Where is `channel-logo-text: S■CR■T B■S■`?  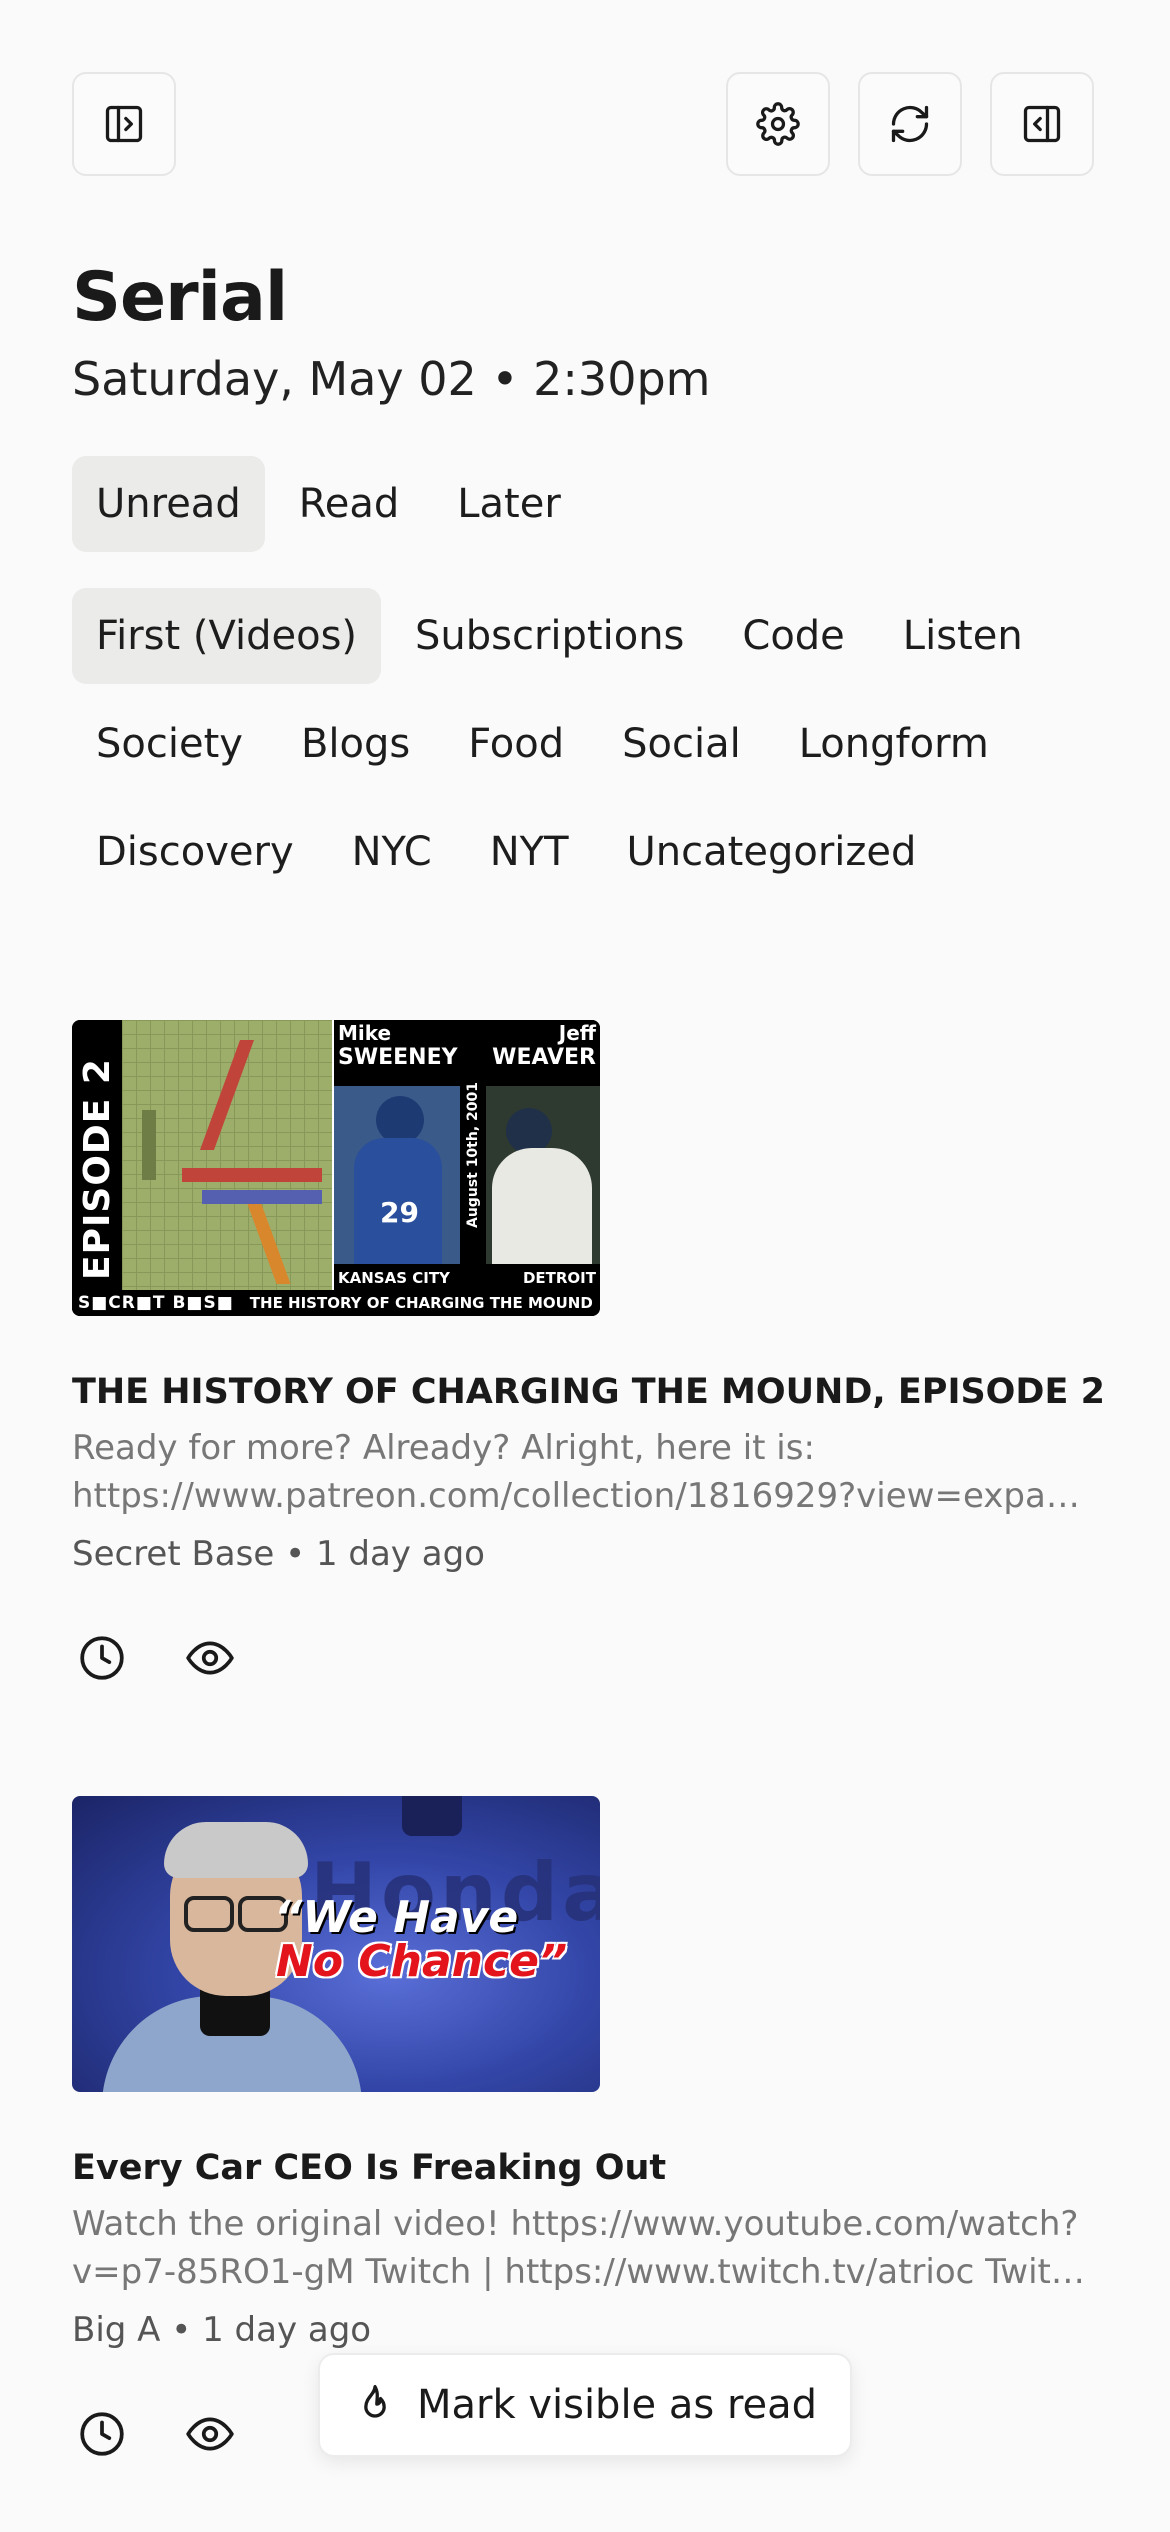 channel-logo-text: S■CR■T B■S■ is located at coordinates (156, 1303).